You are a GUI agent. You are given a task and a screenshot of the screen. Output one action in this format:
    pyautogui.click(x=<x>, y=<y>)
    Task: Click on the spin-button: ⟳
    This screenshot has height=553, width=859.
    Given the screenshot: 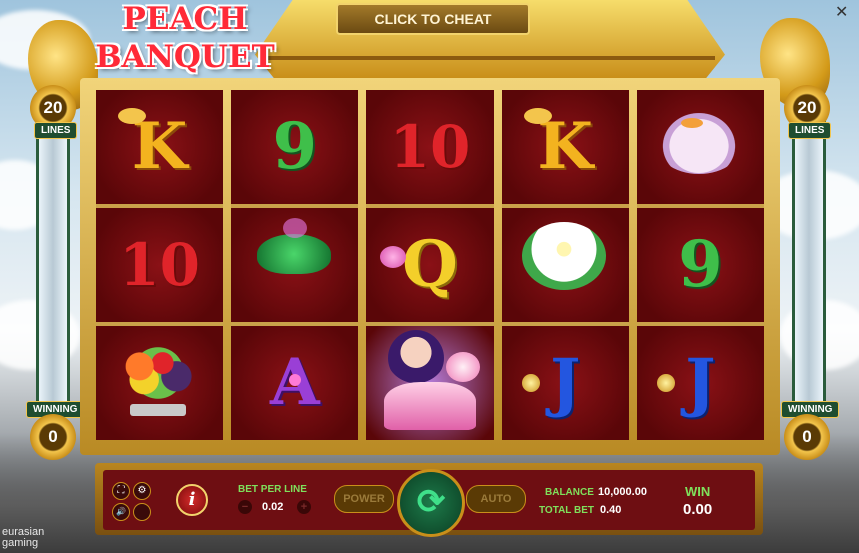 What is the action you would take?
    pyautogui.click(x=431, y=503)
    